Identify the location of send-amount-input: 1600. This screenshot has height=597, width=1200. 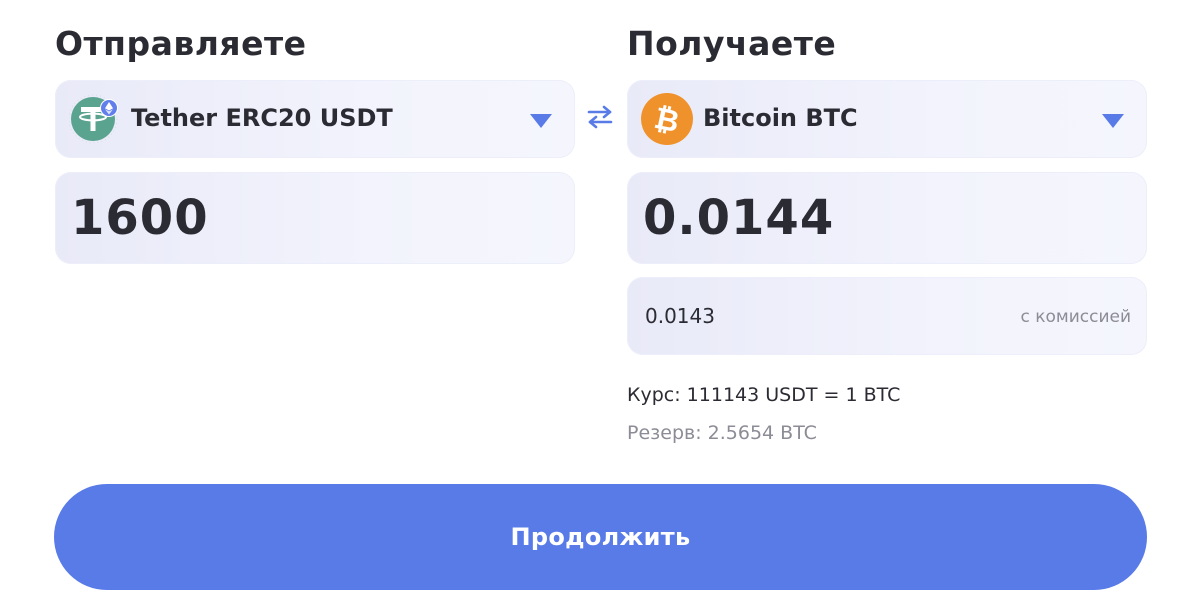
(315, 218).